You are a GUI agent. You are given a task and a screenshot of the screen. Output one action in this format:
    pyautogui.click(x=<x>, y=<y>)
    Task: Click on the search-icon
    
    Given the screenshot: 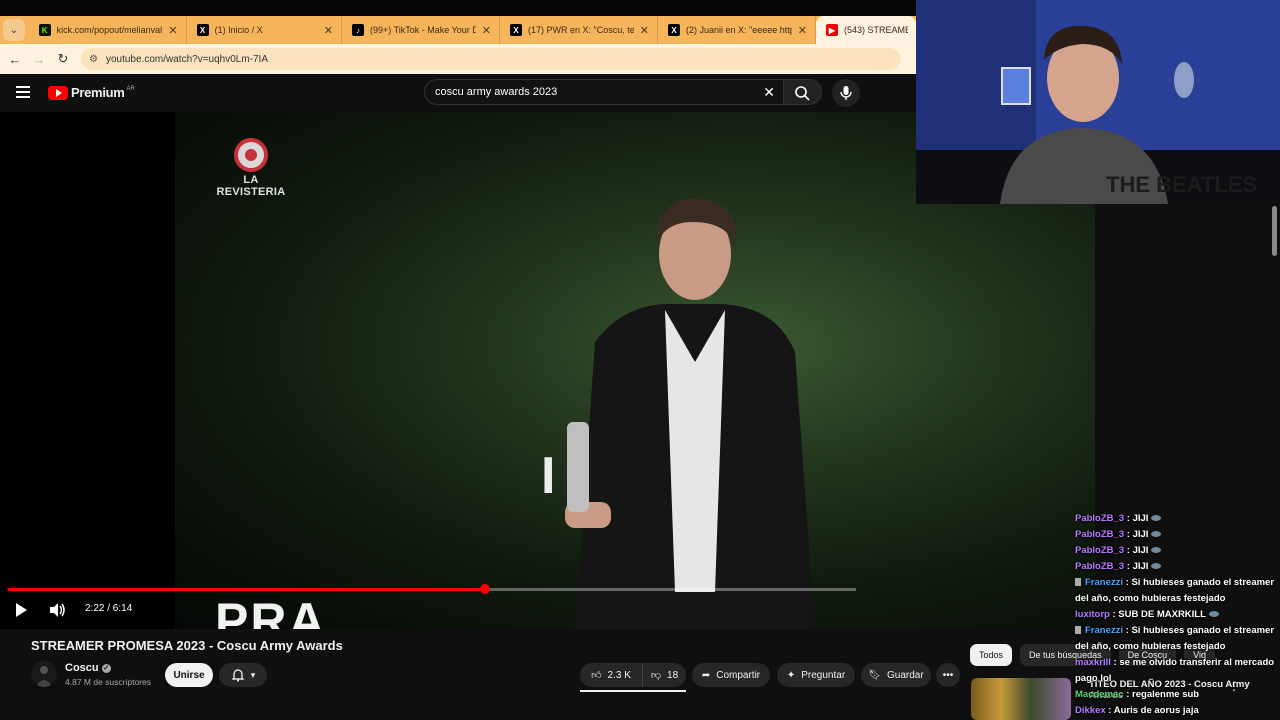 What is the action you would take?
    pyautogui.click(x=802, y=93)
    